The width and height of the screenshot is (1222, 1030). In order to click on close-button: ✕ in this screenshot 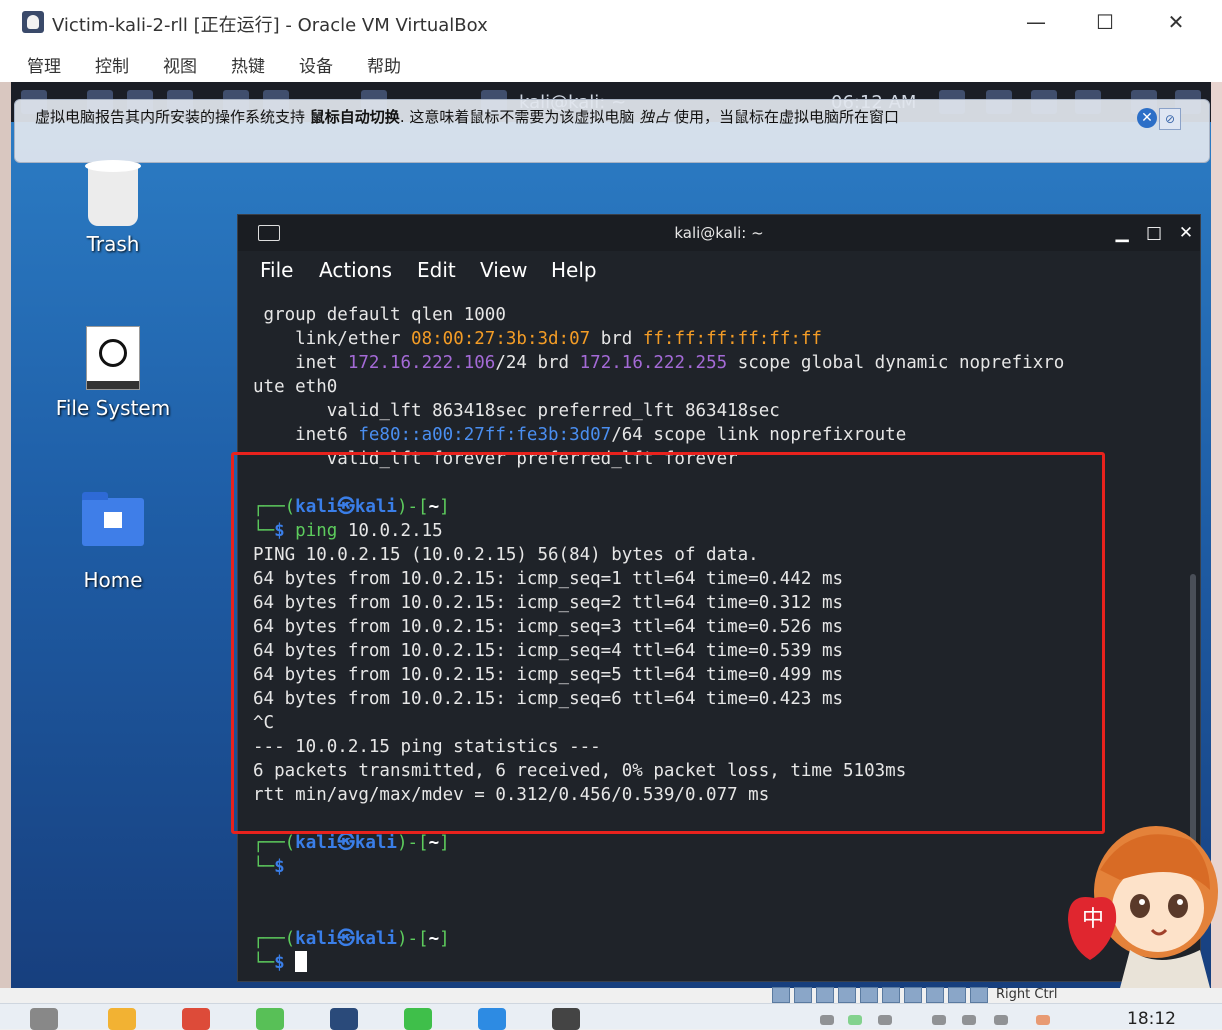, I will do `click(1176, 22)`.